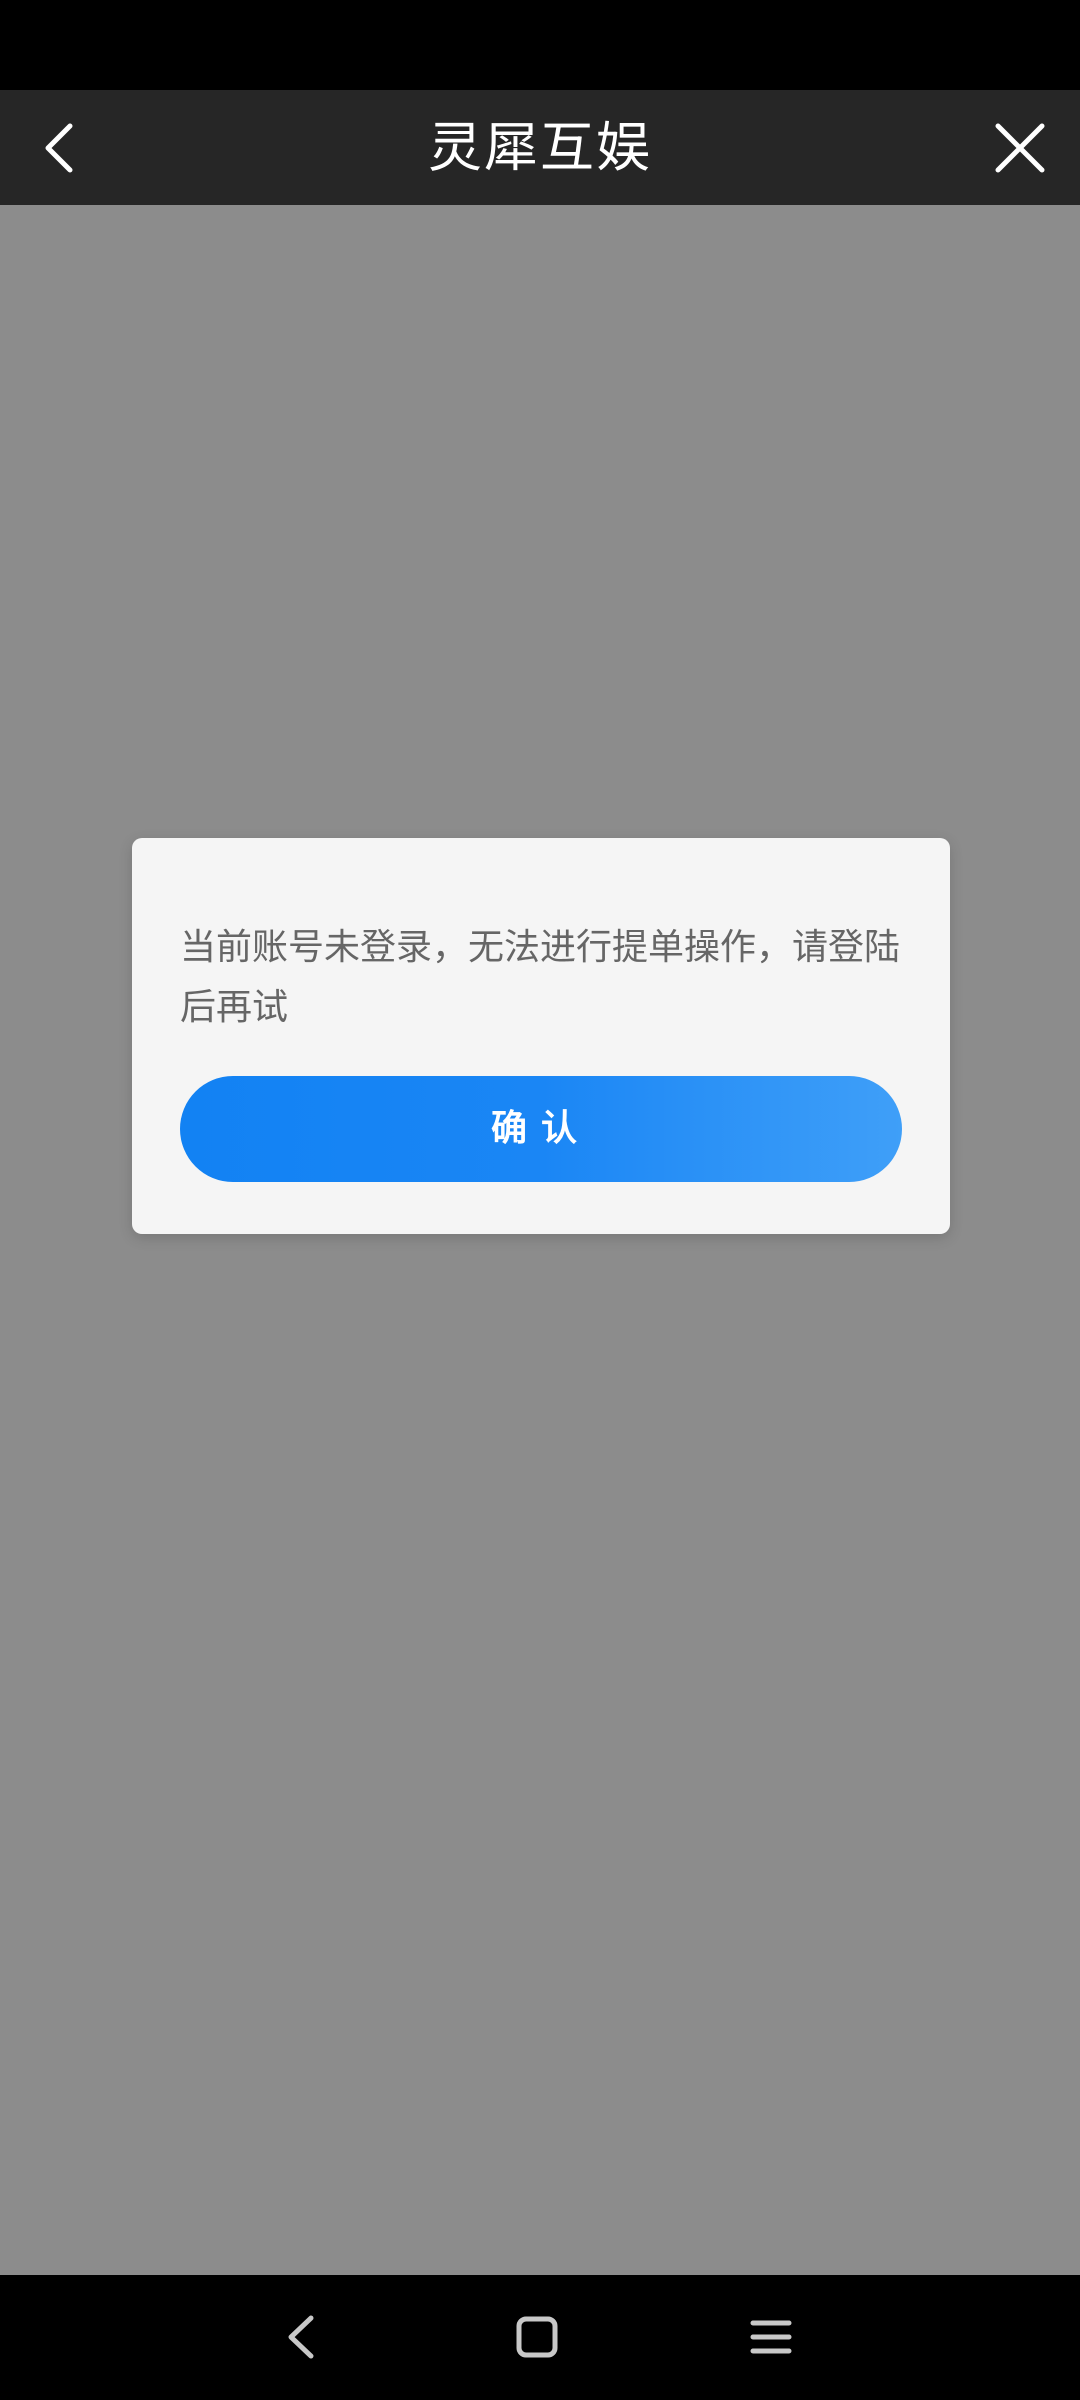 Image resolution: width=1080 pixels, height=2400 pixels. Describe the element at coordinates (540, 977) in the screenshot. I see `dialog-message: 当前账号未登录，无法进行提单操作，请登陆后再试` at that location.